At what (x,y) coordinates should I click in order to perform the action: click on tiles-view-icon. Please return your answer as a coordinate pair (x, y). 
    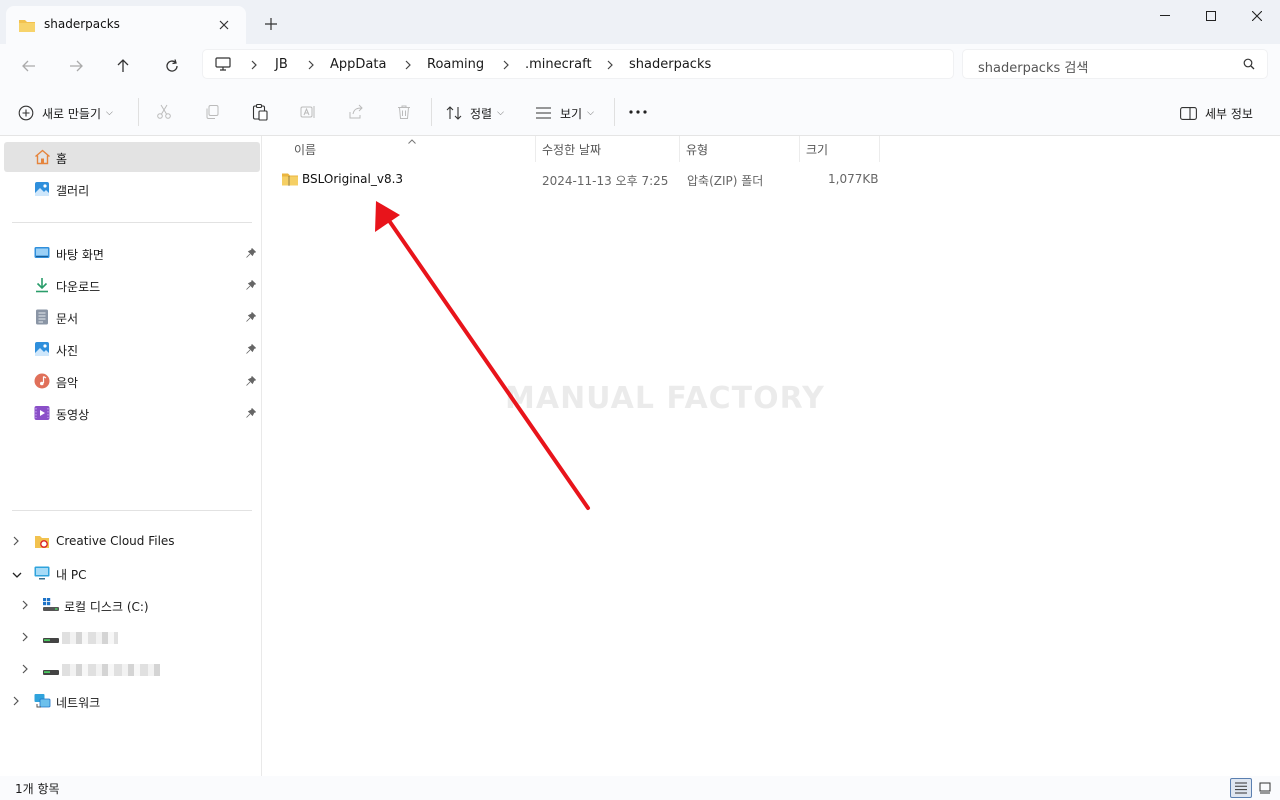
    Looking at the image, I should click on (1265, 788).